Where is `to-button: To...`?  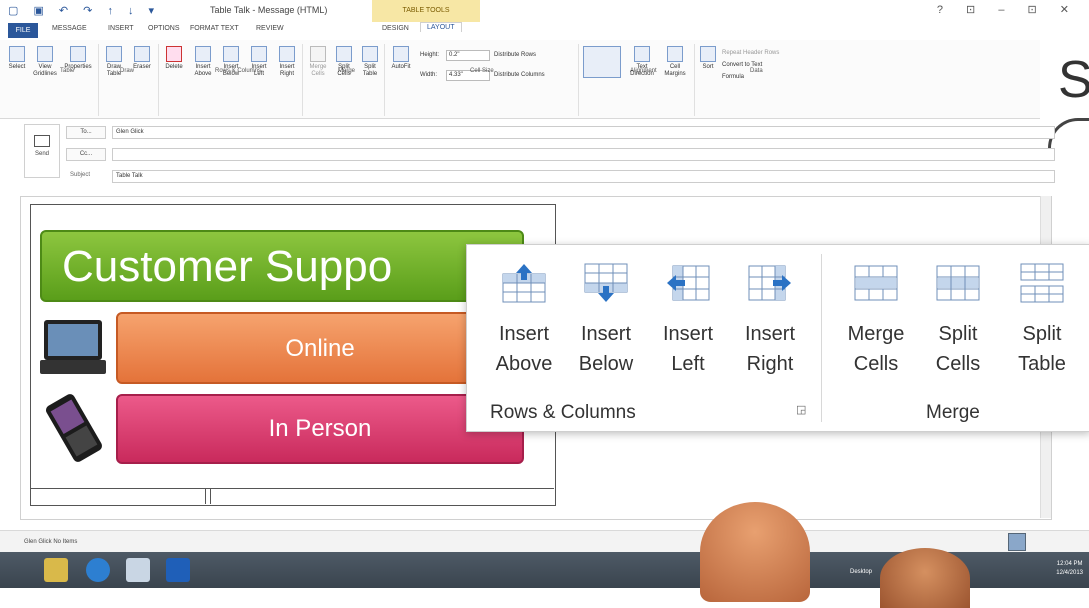 to-button: To... is located at coordinates (86, 132).